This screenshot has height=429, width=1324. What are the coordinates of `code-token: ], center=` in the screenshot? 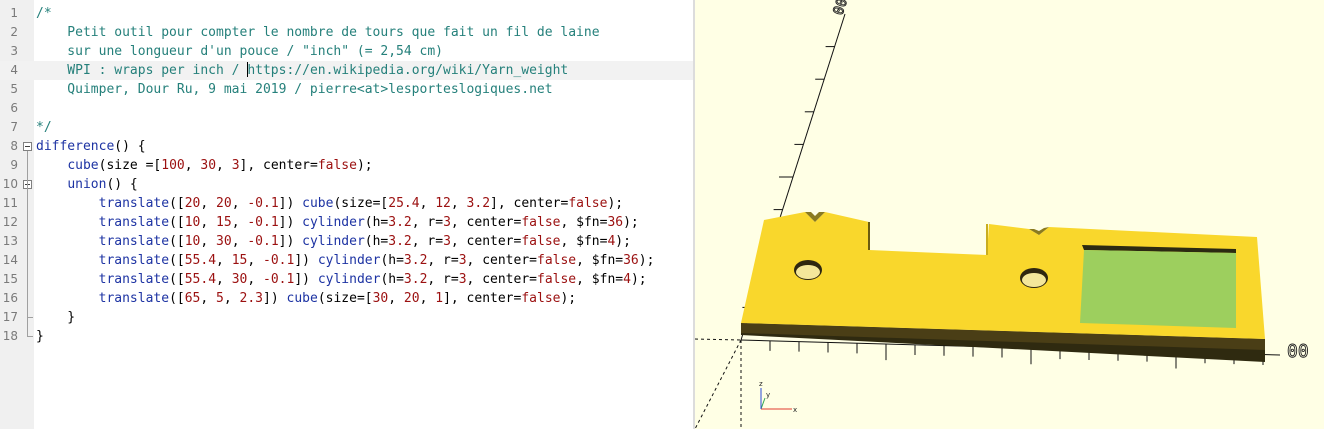 It's located at (529, 203).